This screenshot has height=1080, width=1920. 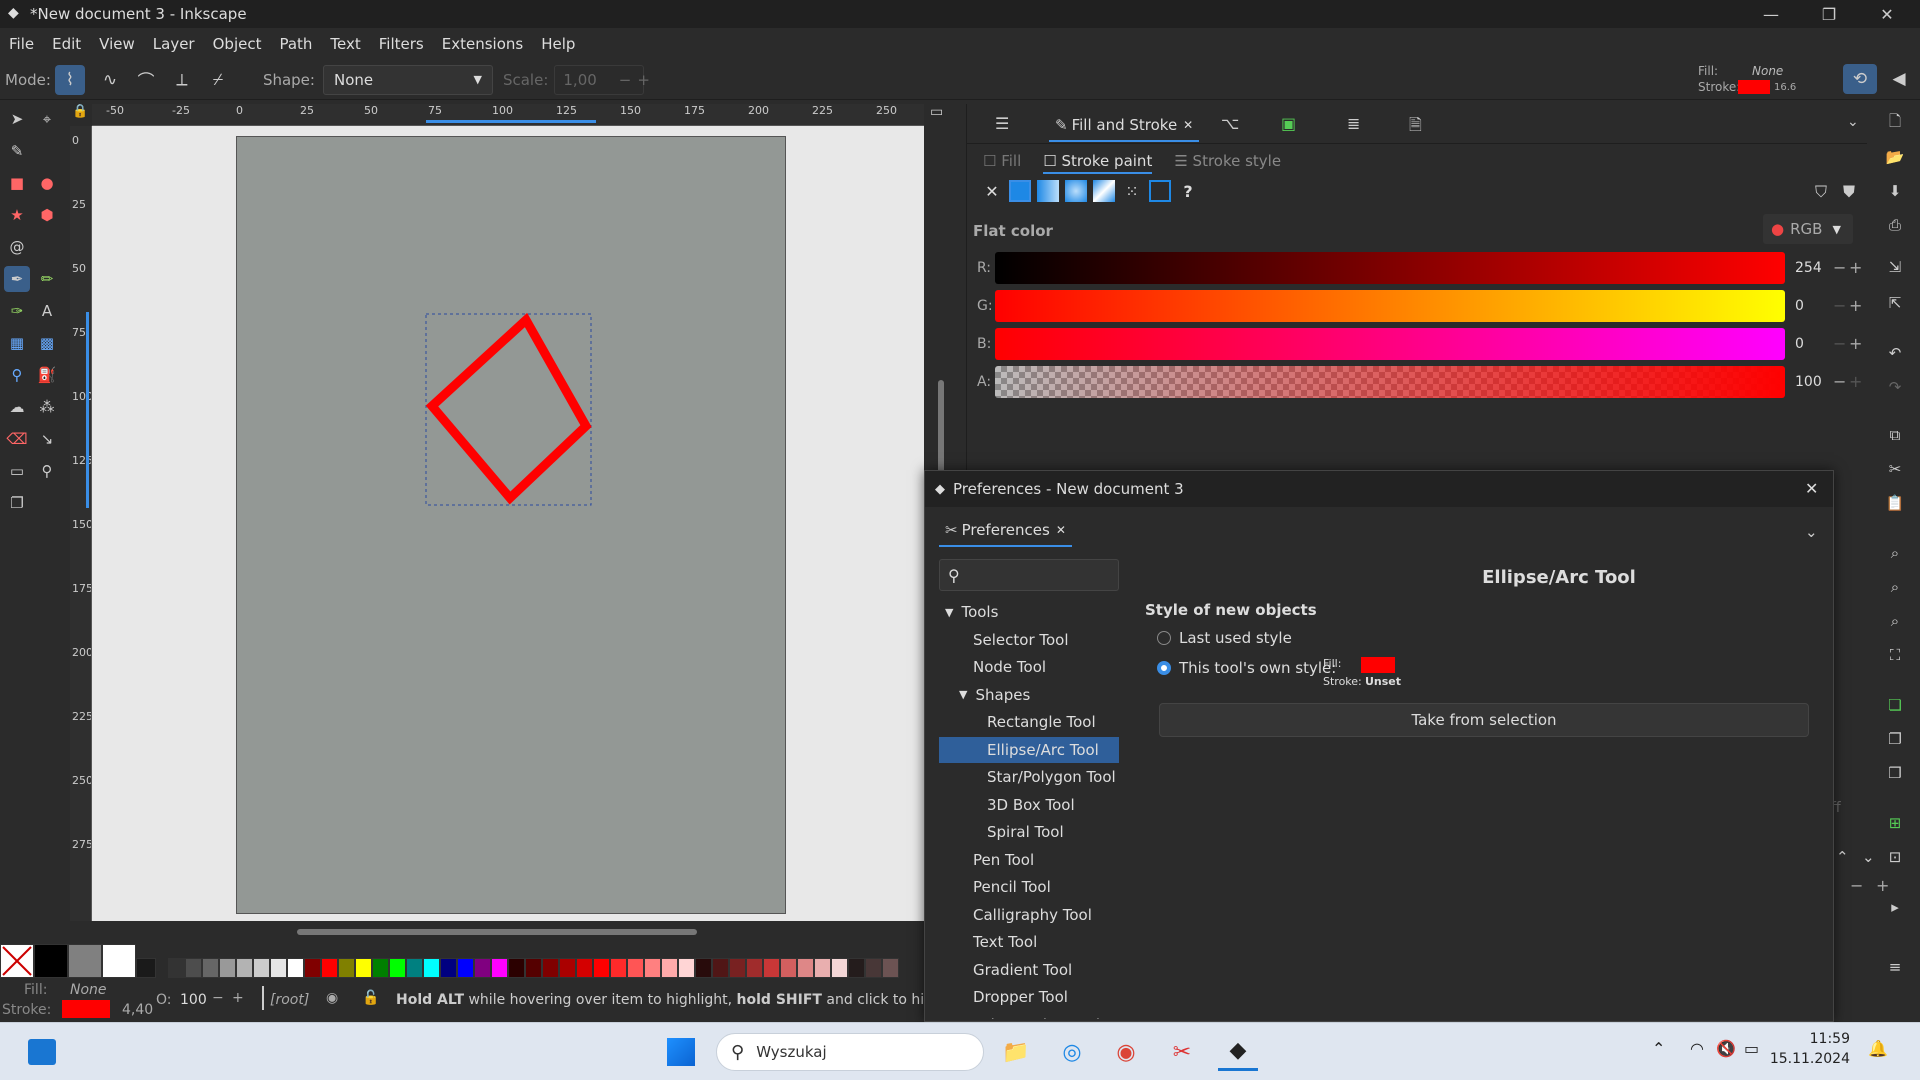 What do you see at coordinates (1895, 621) in the screenshot?
I see `zoom-page-icon: ⌕` at bounding box center [1895, 621].